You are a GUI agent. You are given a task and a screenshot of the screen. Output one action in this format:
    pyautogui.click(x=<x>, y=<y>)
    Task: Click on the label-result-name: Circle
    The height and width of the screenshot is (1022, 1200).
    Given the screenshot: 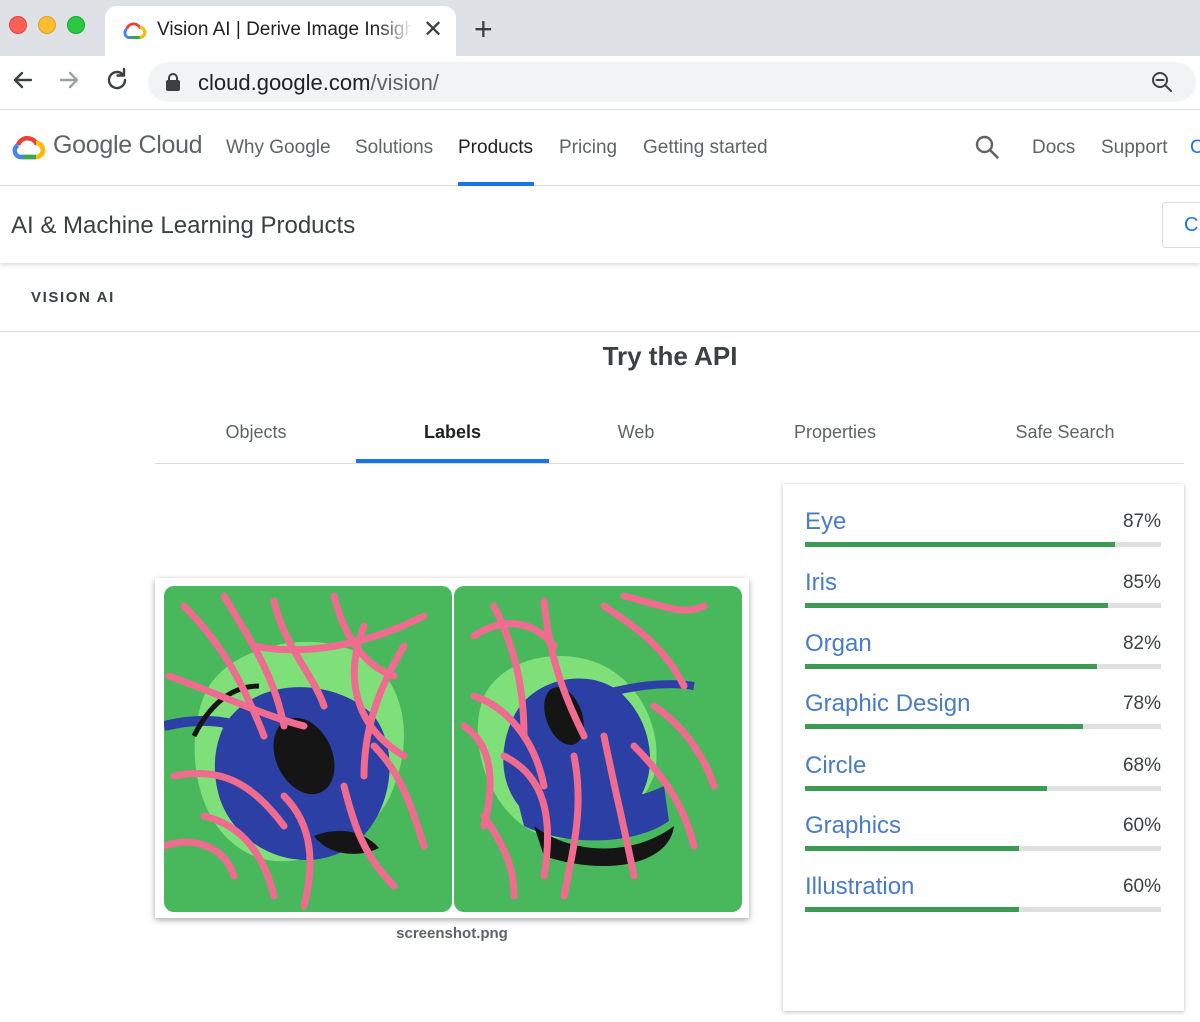 What is the action you would take?
    pyautogui.click(x=835, y=766)
    